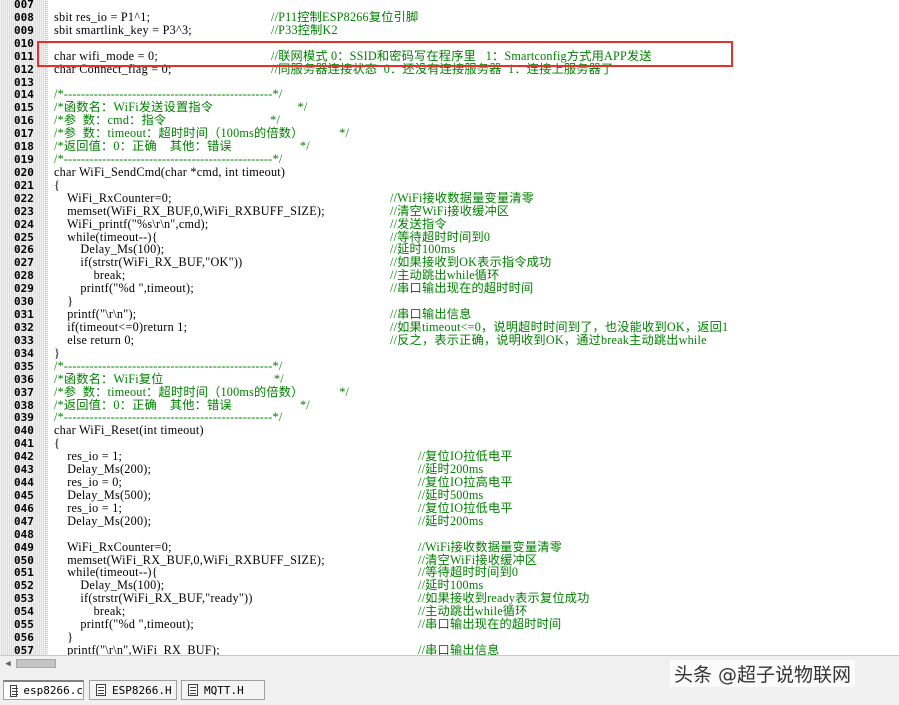 Image resolution: width=899 pixels, height=705 pixels. I want to click on code-comment: //延时500ms, so click(451, 494).